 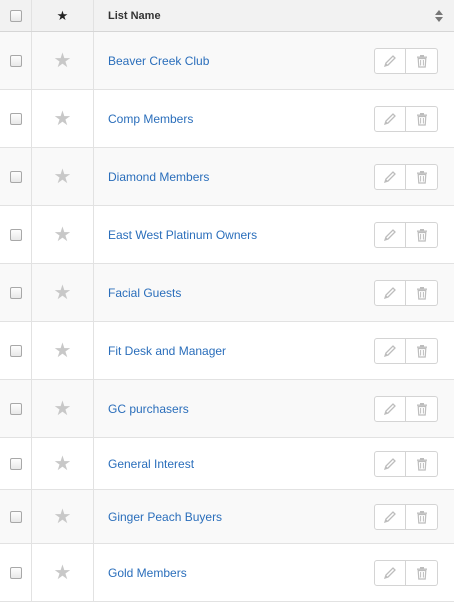 I want to click on table-row: ★ Fit Desk and Manager, so click(x=227, y=351).